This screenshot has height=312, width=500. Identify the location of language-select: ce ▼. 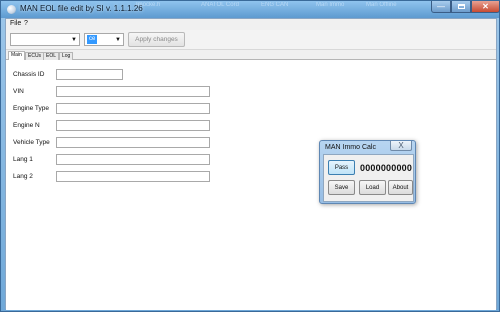
(104, 39).